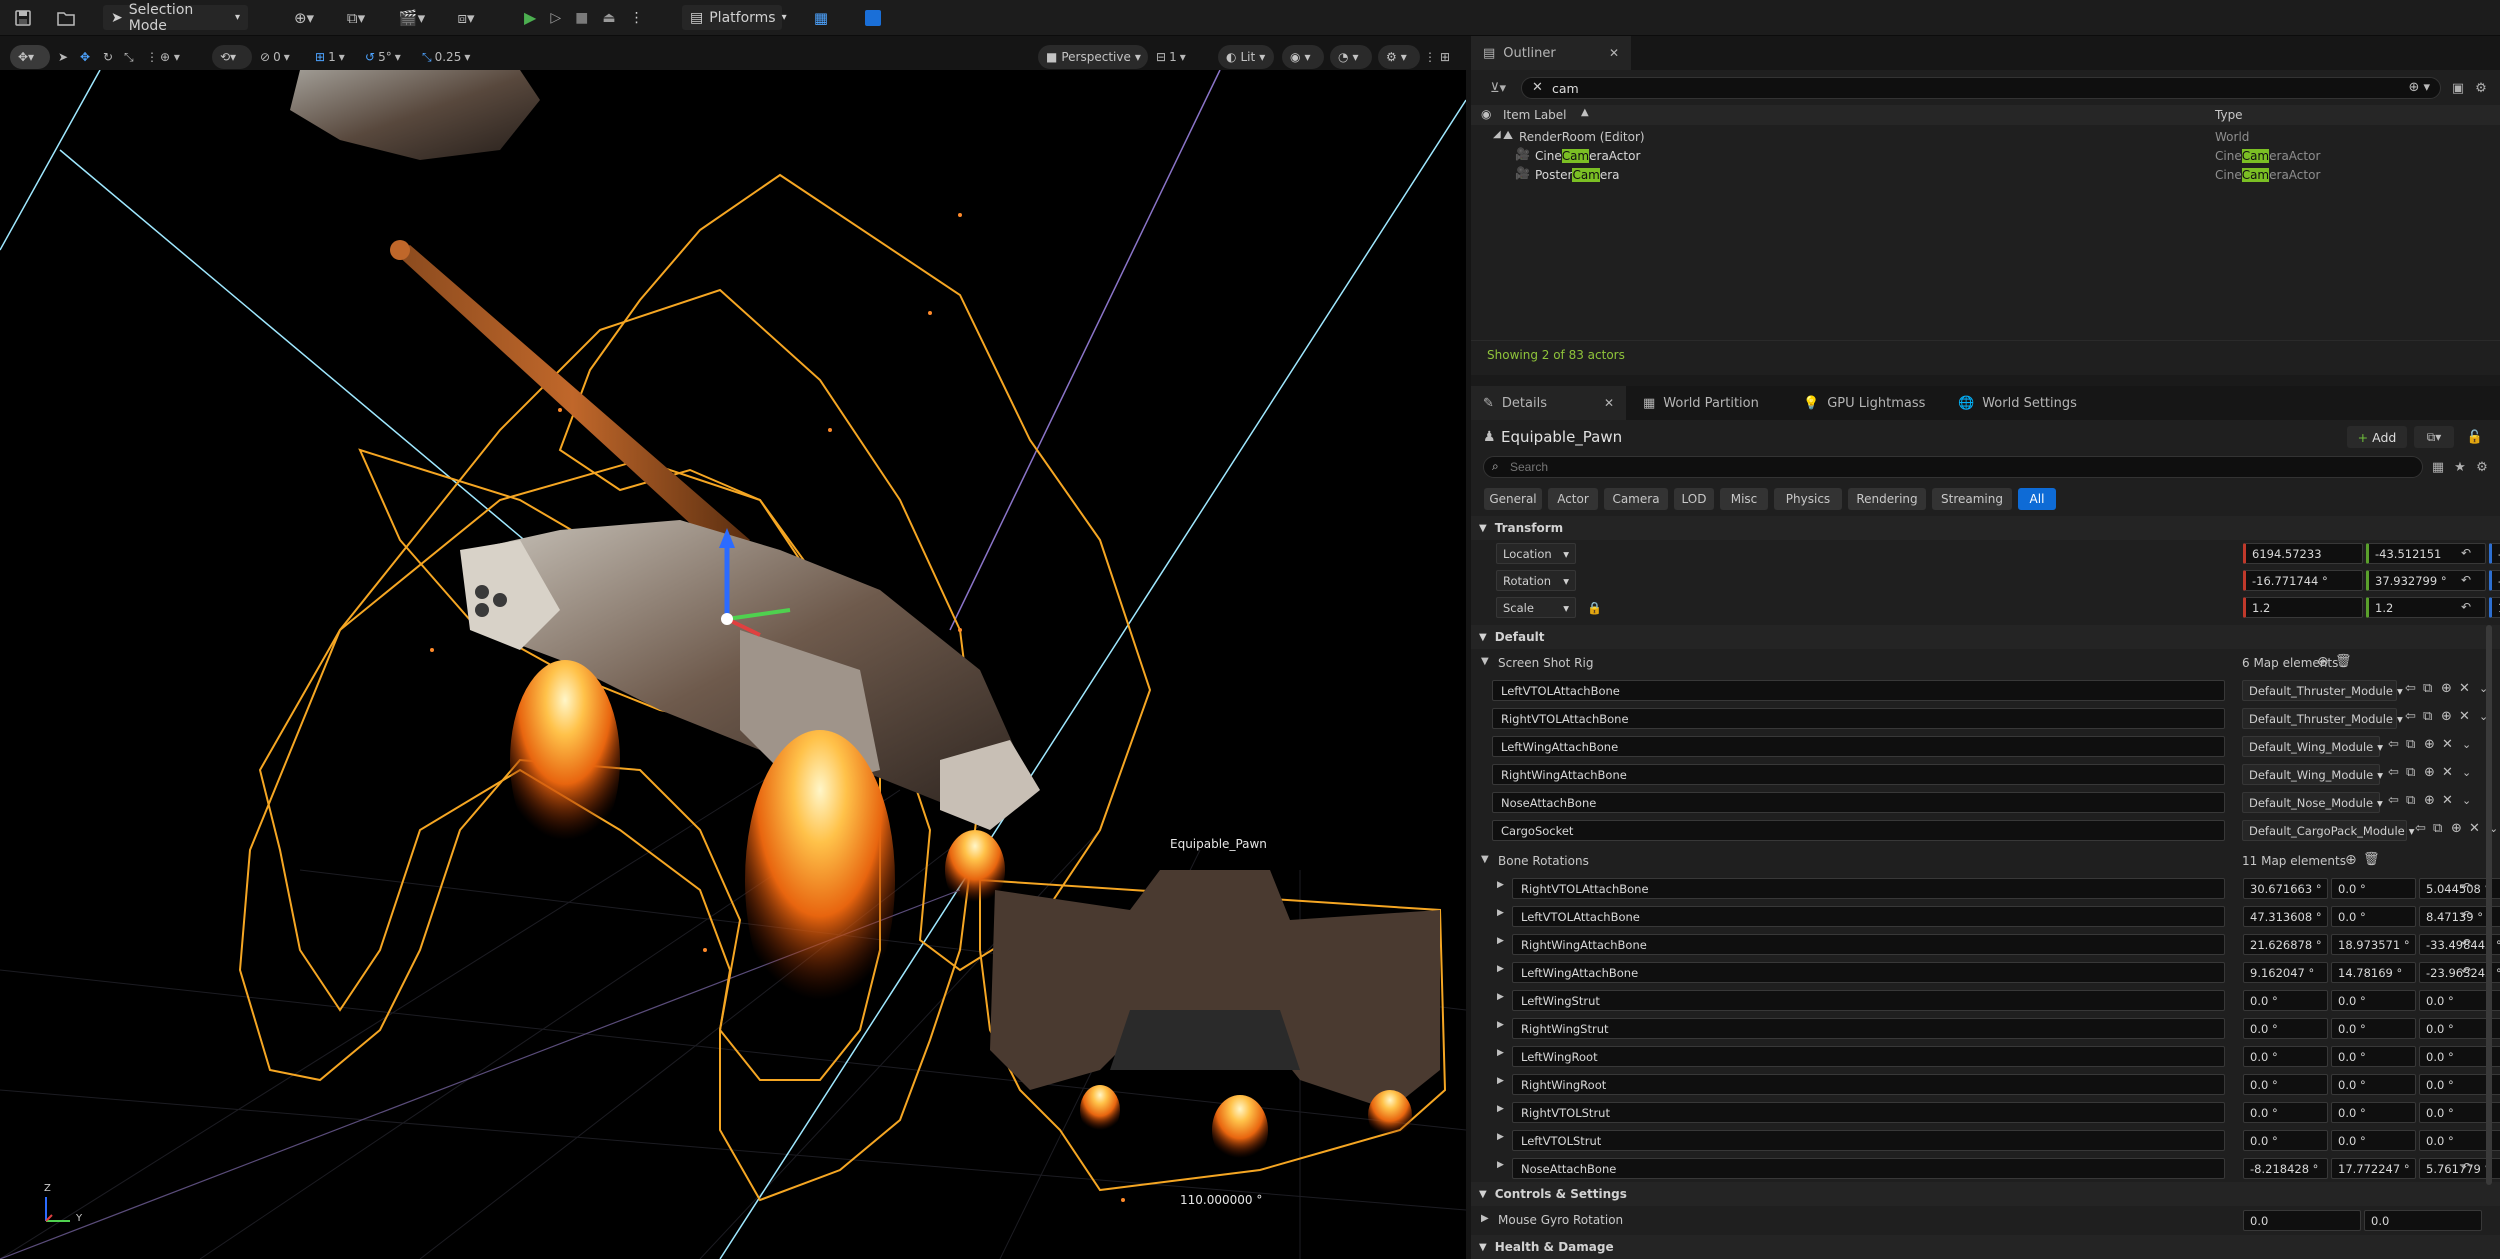 The image size is (2500, 1259). What do you see at coordinates (2458, 88) in the screenshot?
I see `add-folder-icon: ▣` at bounding box center [2458, 88].